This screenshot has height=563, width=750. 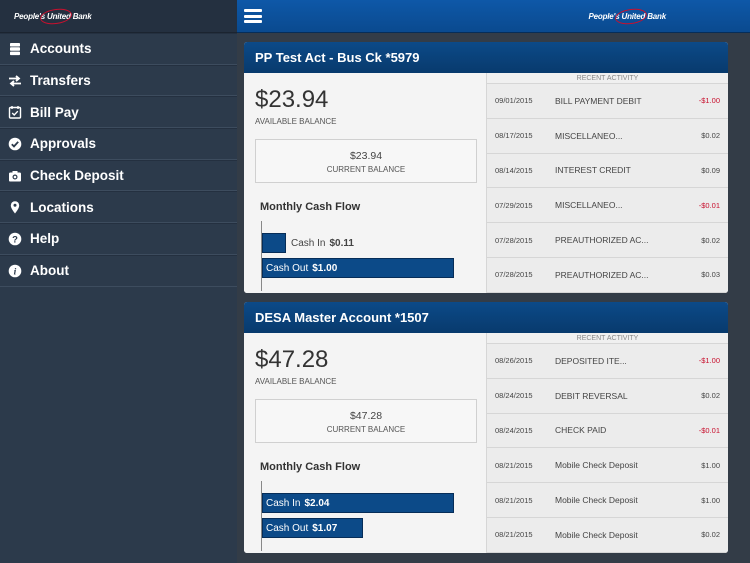 I want to click on transaction-row: 08/24/2015 DEBIT REVERSAL $0.02, so click(x=607, y=396).